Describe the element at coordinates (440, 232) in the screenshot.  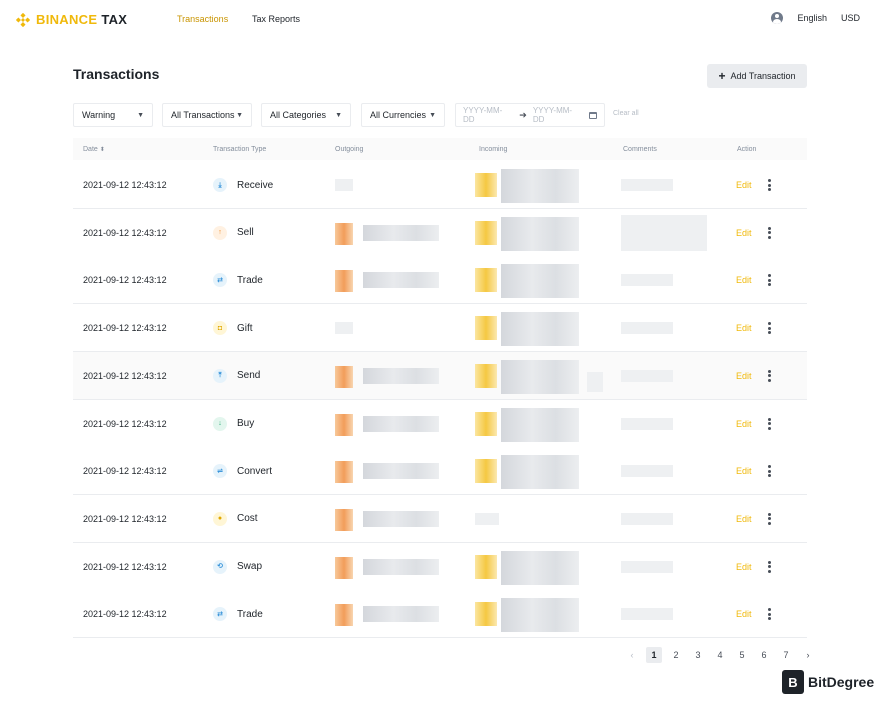
I see `table-row: 2021-09-12 12:43:12 ↑ Sell Edit` at that location.